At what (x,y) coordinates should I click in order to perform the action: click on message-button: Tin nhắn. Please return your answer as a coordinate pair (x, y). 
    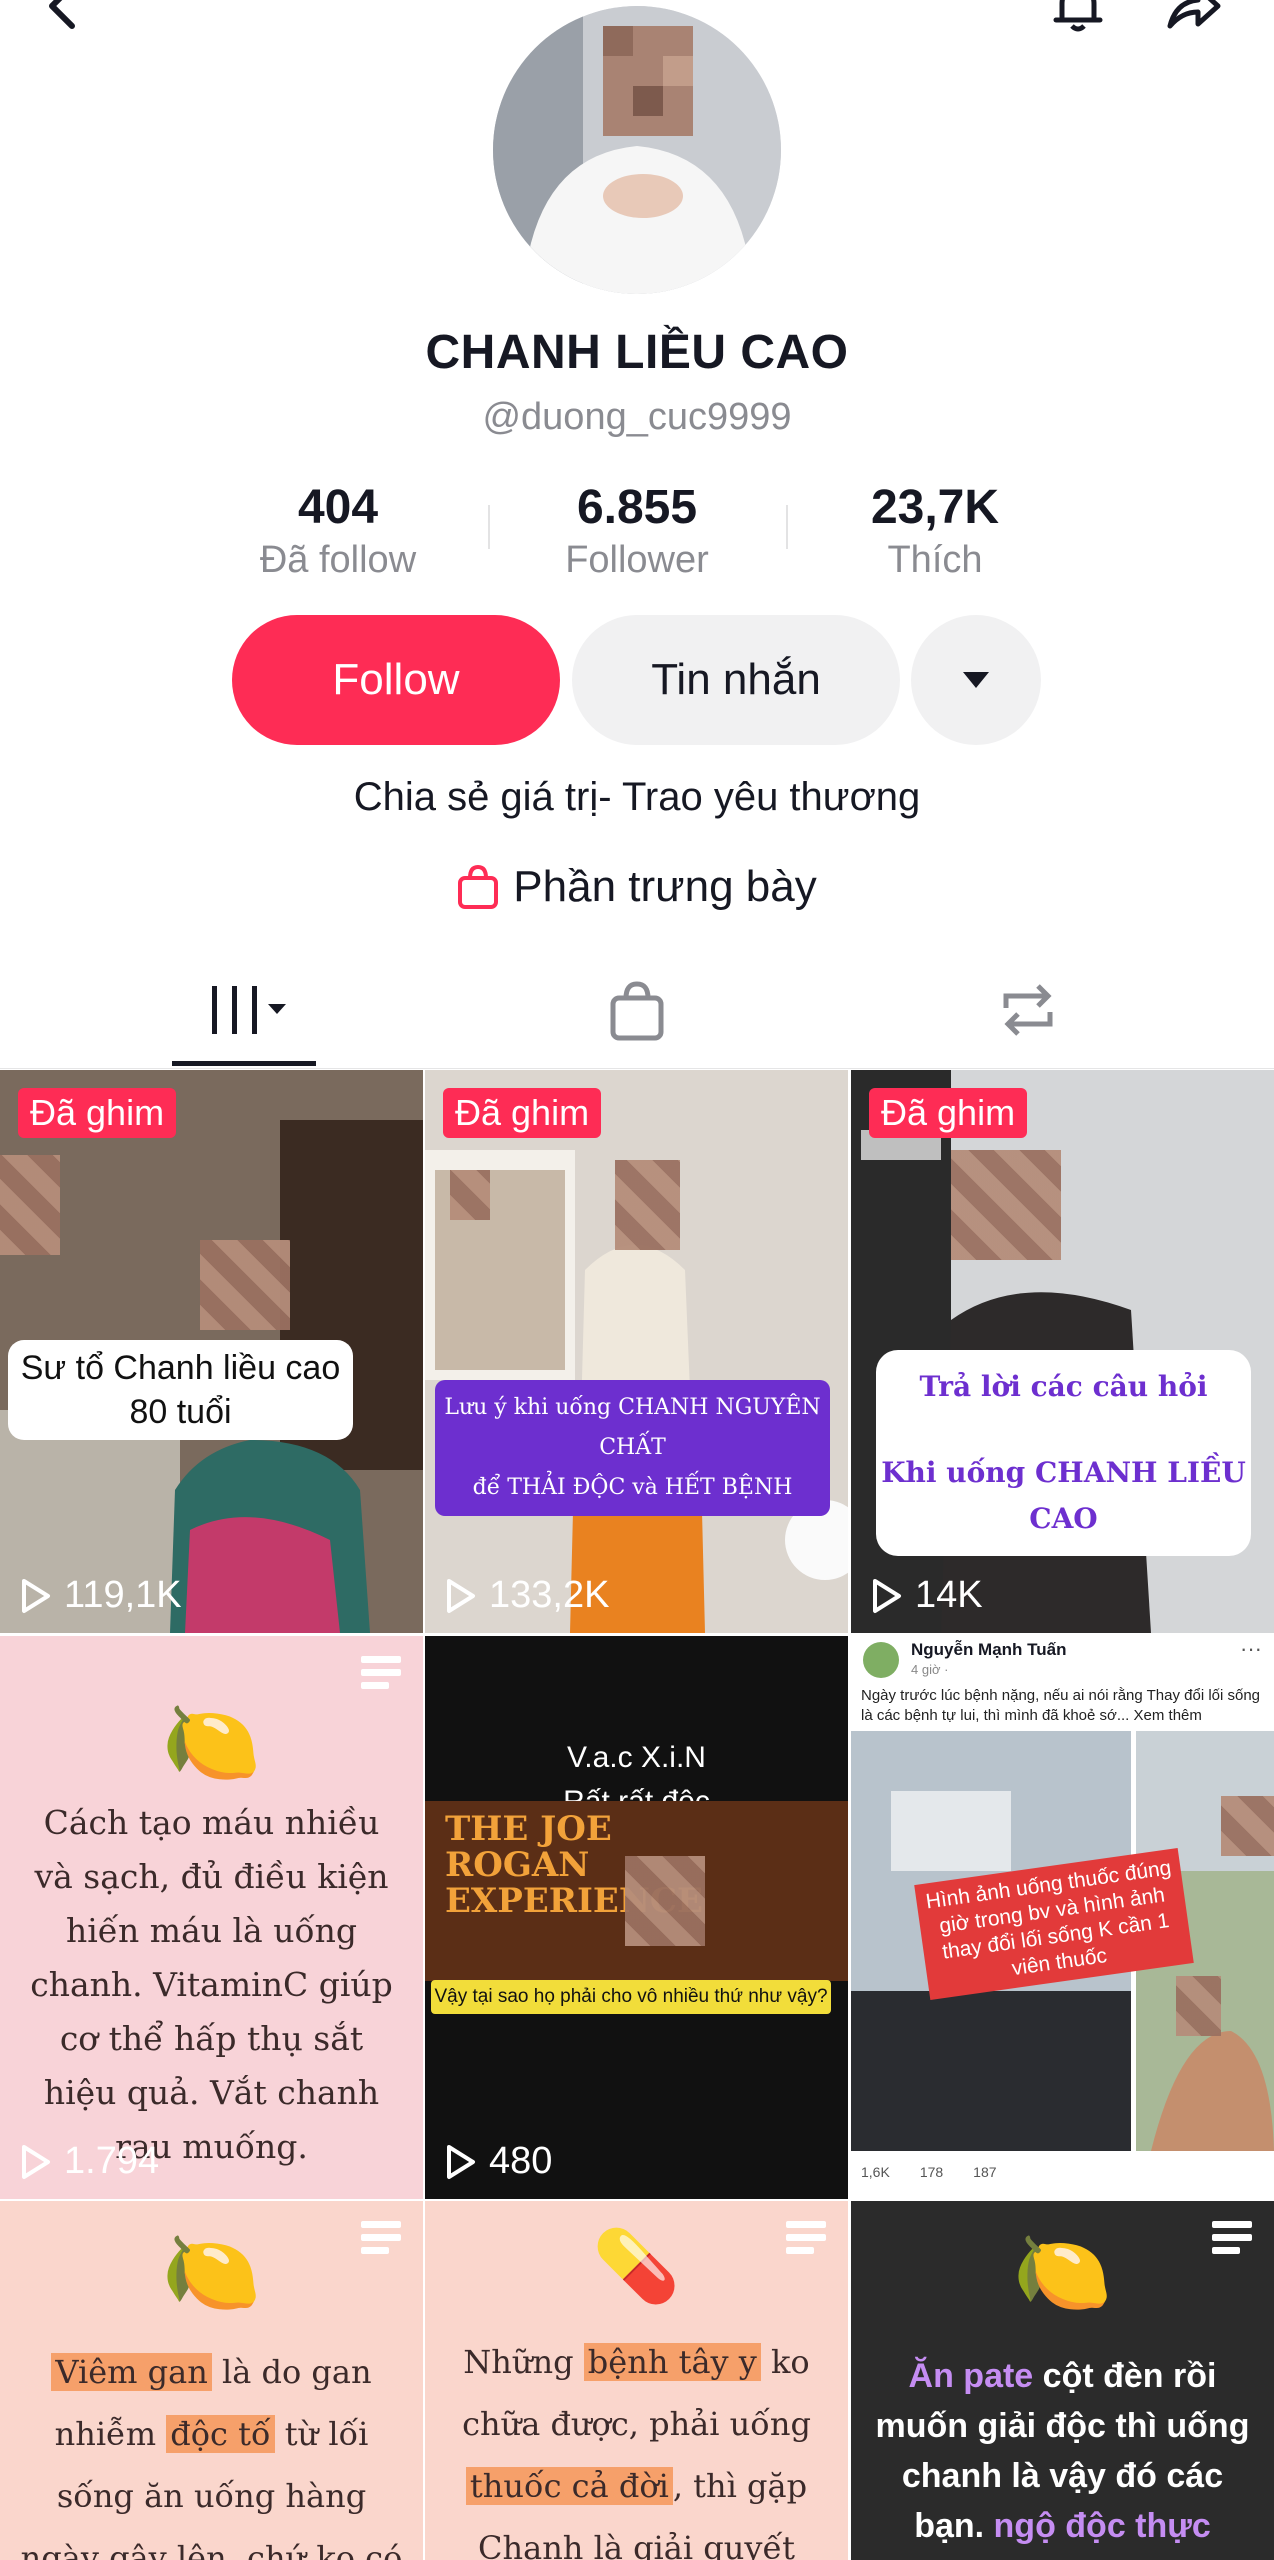
    Looking at the image, I should click on (736, 680).